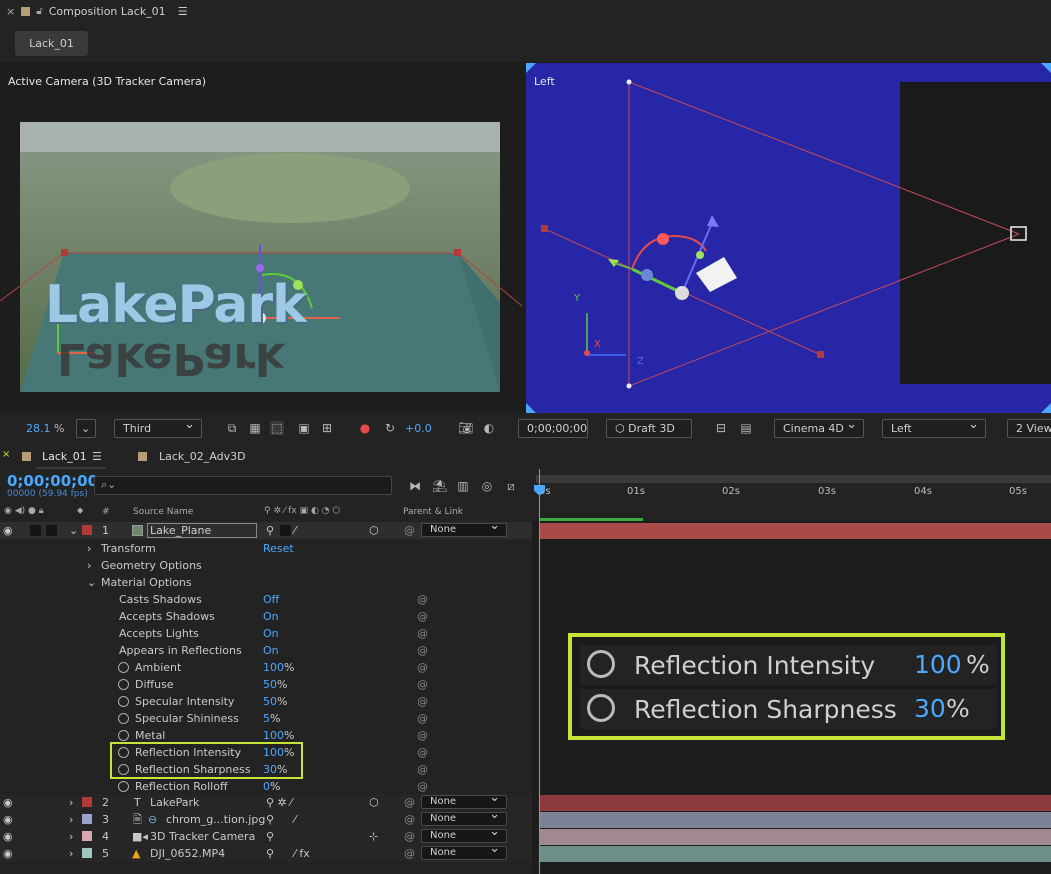 The width and height of the screenshot is (1051, 874). Describe the element at coordinates (511, 486) in the screenshot. I see `graph-editor-icon: ⧄` at that location.